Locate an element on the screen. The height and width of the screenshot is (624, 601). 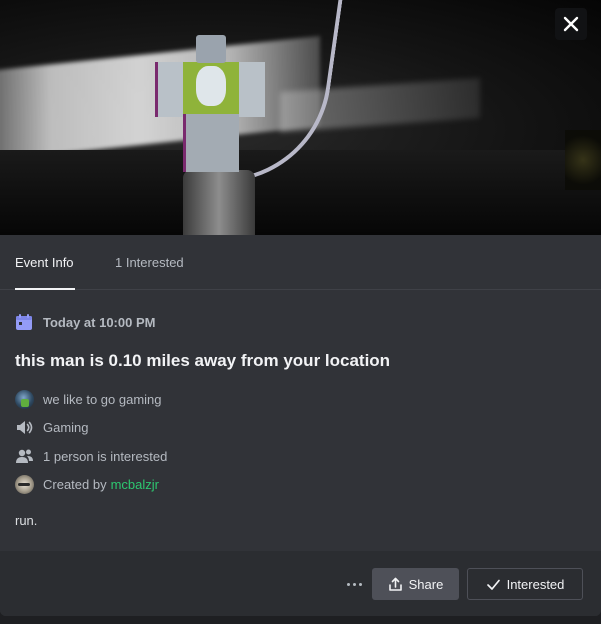
event-creator-row: Created by mcbalzjr is located at coordinates (87, 484).